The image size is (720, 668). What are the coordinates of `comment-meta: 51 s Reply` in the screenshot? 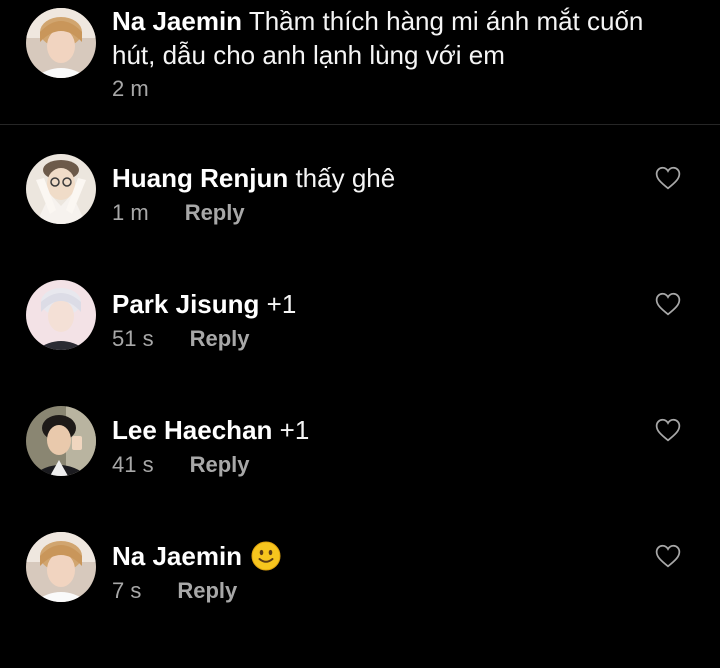 It's located at (204, 339).